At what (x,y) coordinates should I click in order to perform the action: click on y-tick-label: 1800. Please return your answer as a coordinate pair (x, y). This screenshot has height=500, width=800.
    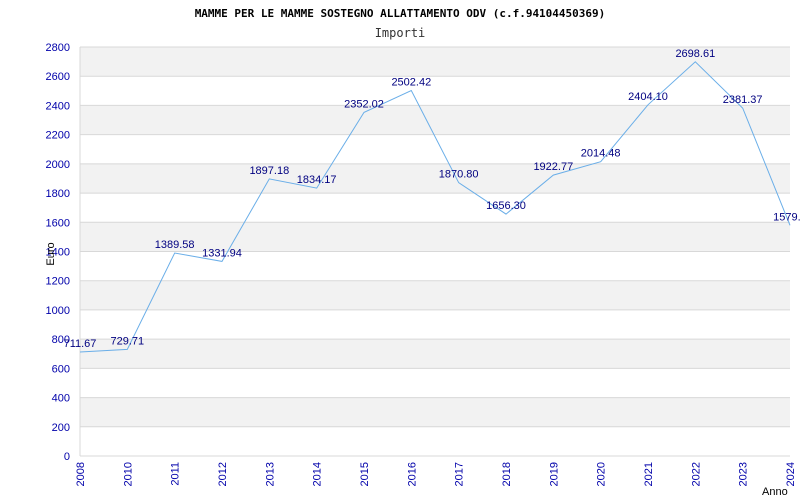
    Looking at the image, I should click on (58, 194).